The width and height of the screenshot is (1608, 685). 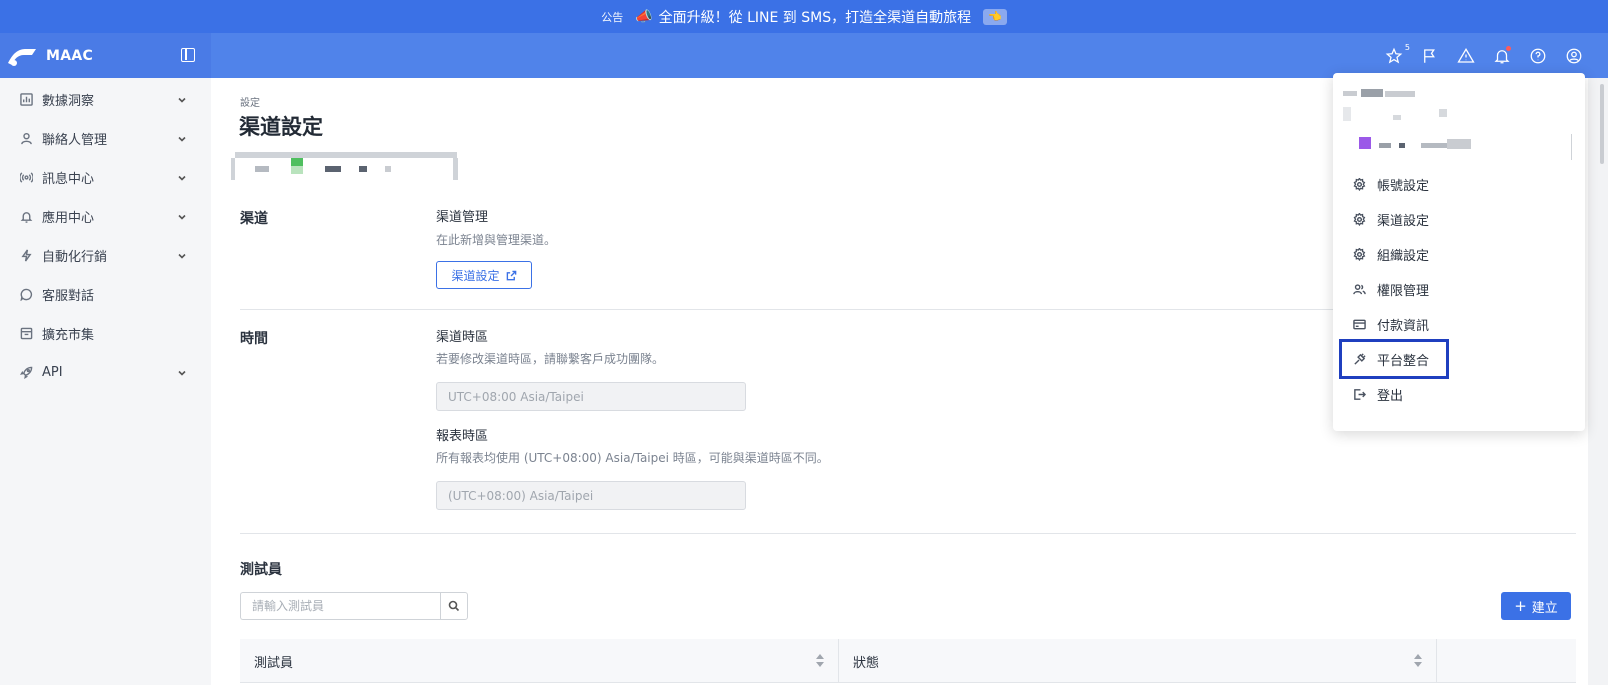 I want to click on notification-dot, so click(x=1508, y=48).